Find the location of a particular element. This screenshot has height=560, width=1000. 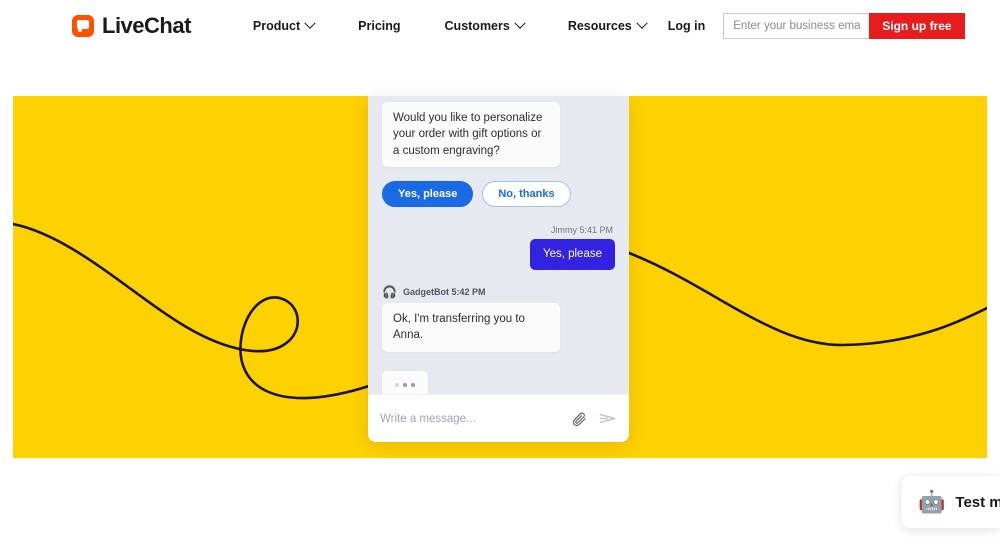

agent-message-bubble: Ok, I'm transferring you to Anna. is located at coordinates (471, 327).